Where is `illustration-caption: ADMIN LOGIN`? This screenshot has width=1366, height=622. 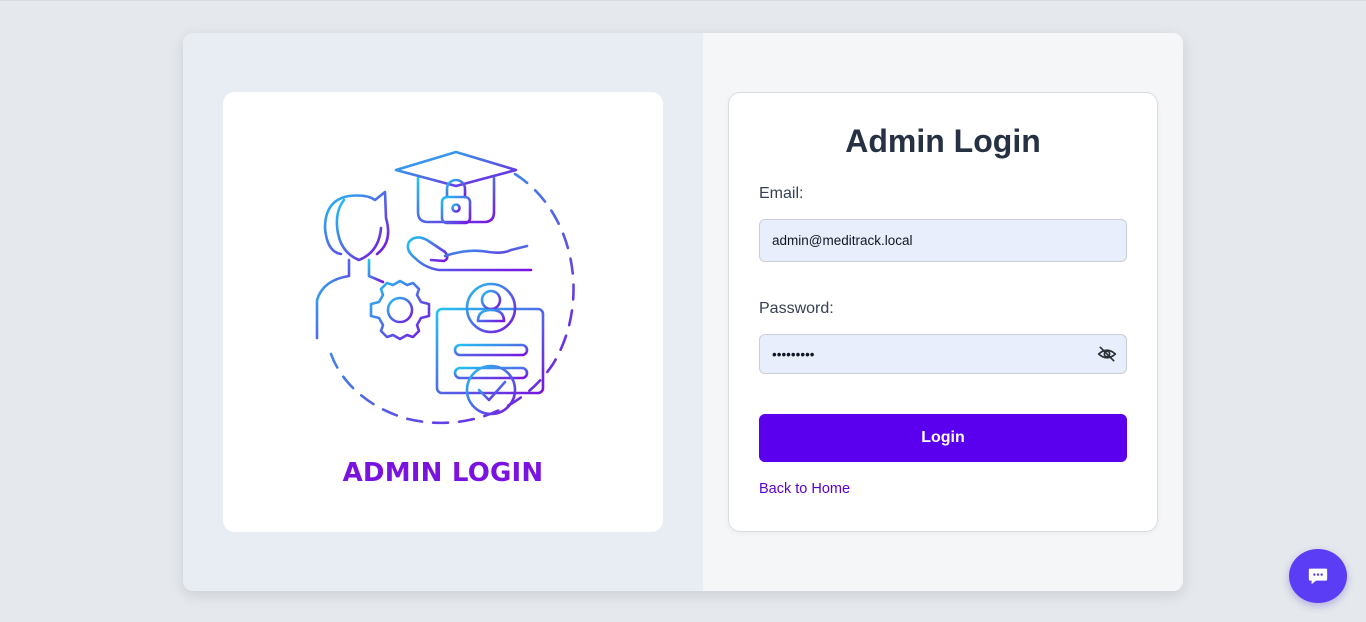
illustration-caption: ADMIN LOGIN is located at coordinates (443, 473).